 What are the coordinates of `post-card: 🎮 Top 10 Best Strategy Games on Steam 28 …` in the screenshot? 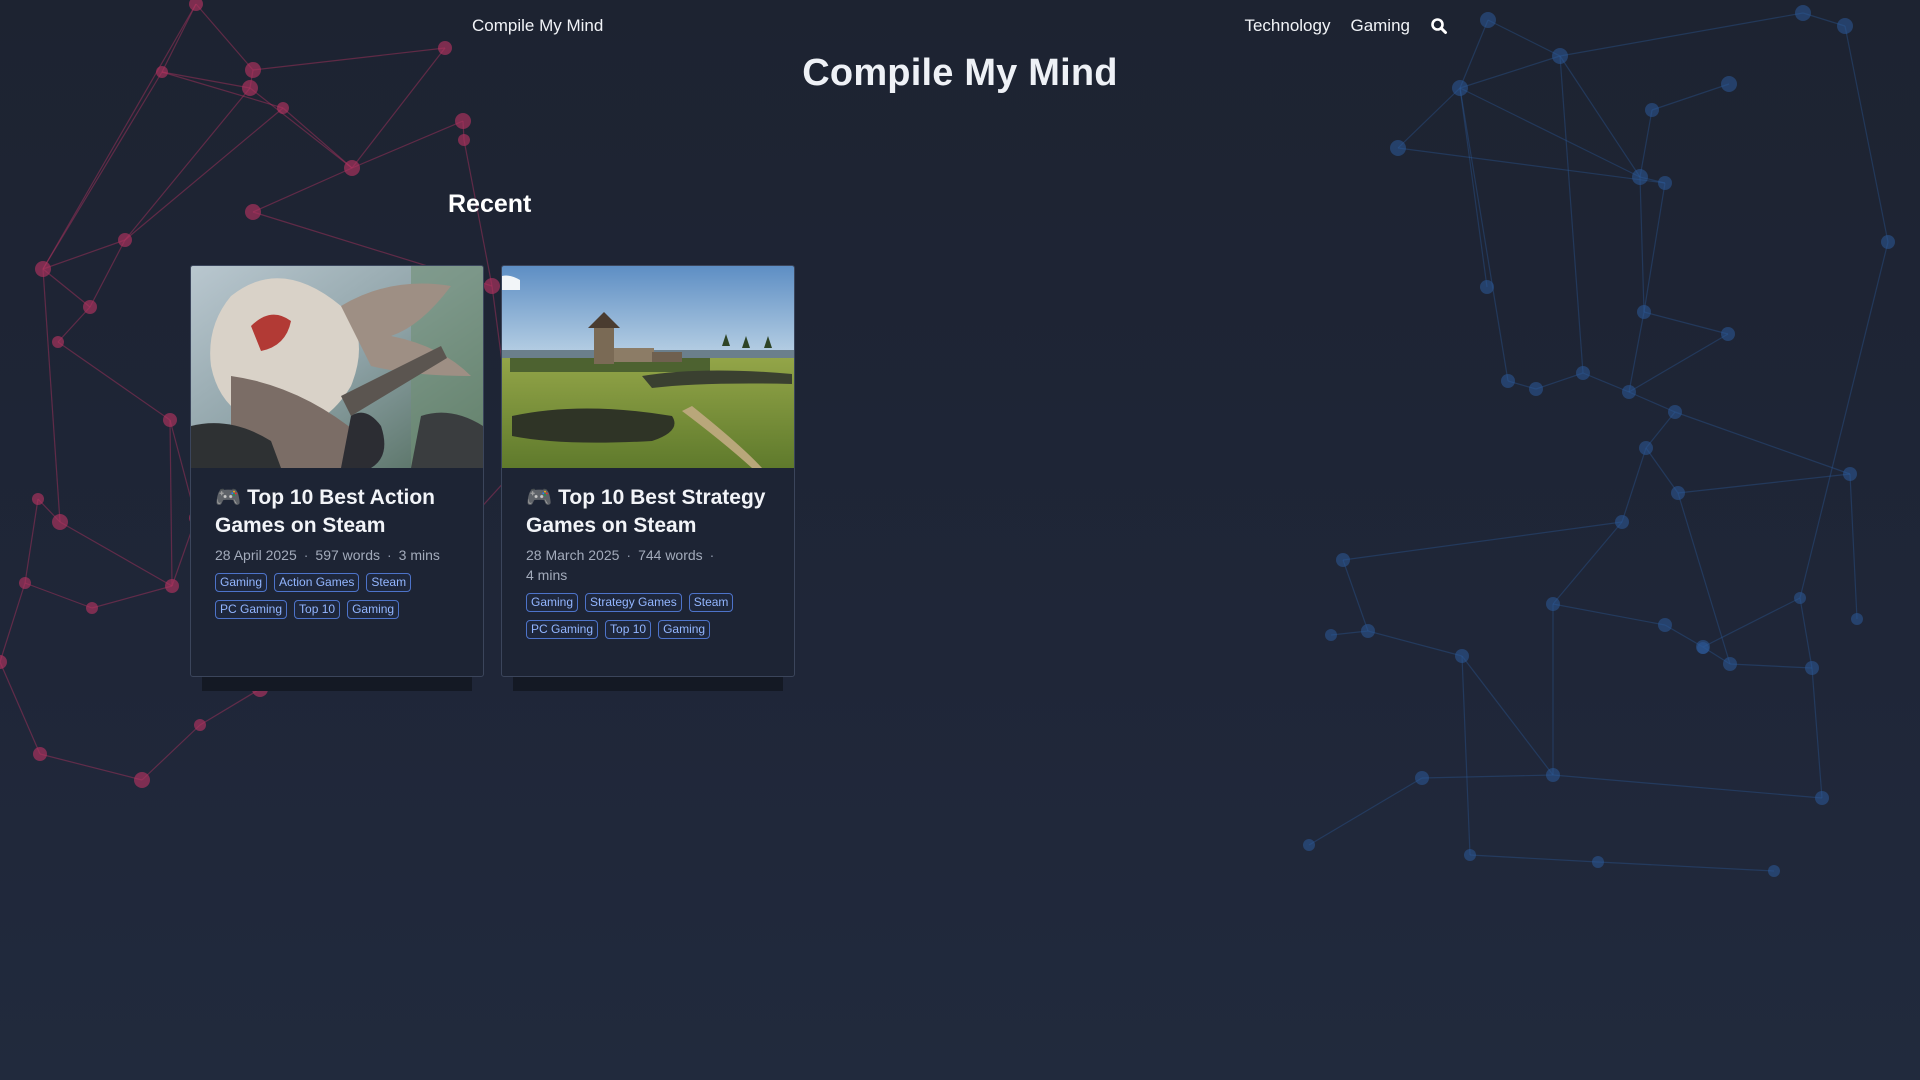 It's located at (648, 471).